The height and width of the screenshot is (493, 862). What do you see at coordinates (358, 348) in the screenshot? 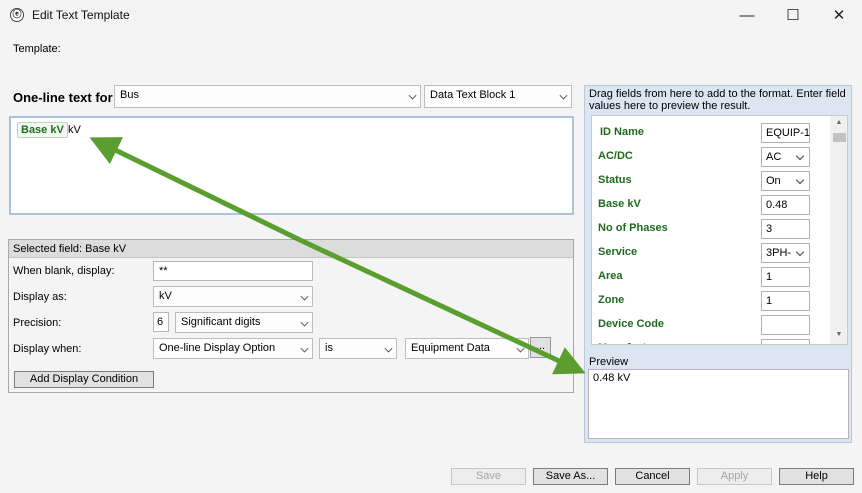
I see `display-when-operator-select: is` at bounding box center [358, 348].